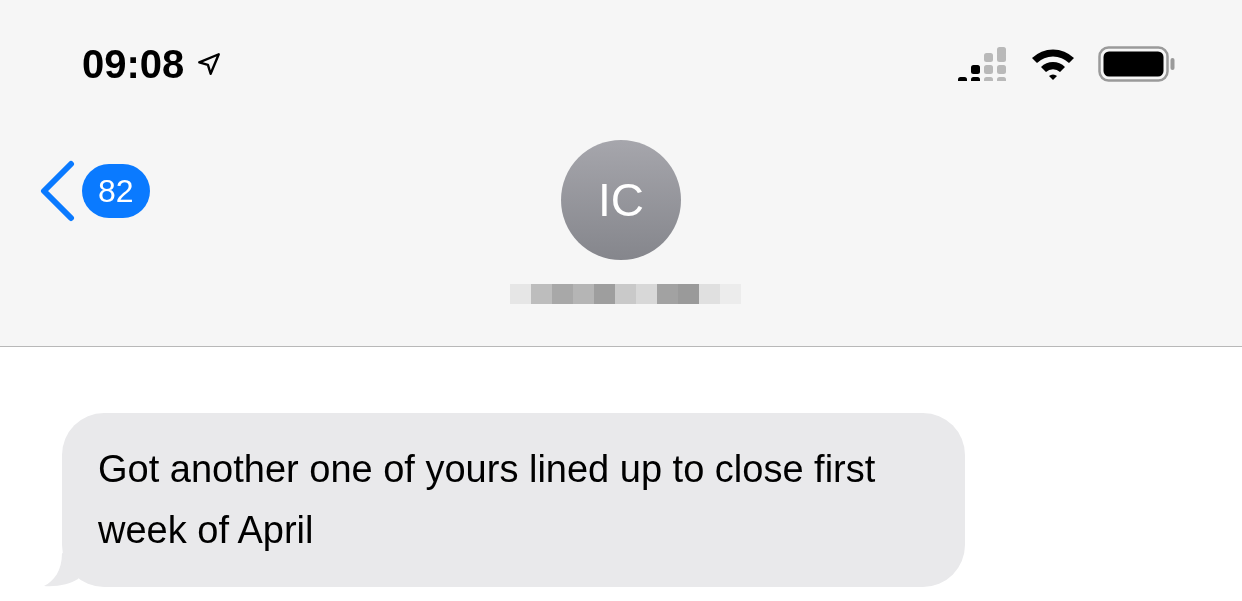 Image resolution: width=1242 pixels, height=601 pixels. What do you see at coordinates (133, 64) in the screenshot?
I see `clock-time: 09:08` at bounding box center [133, 64].